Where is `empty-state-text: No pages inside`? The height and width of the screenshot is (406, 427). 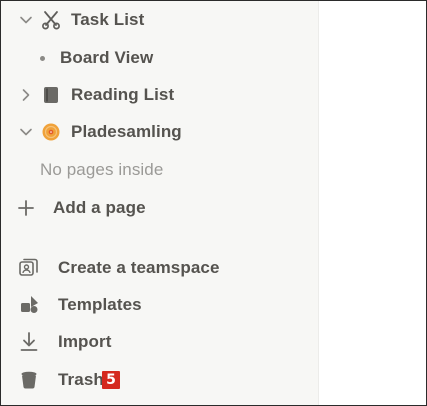 empty-state-text: No pages inside is located at coordinates (159, 170).